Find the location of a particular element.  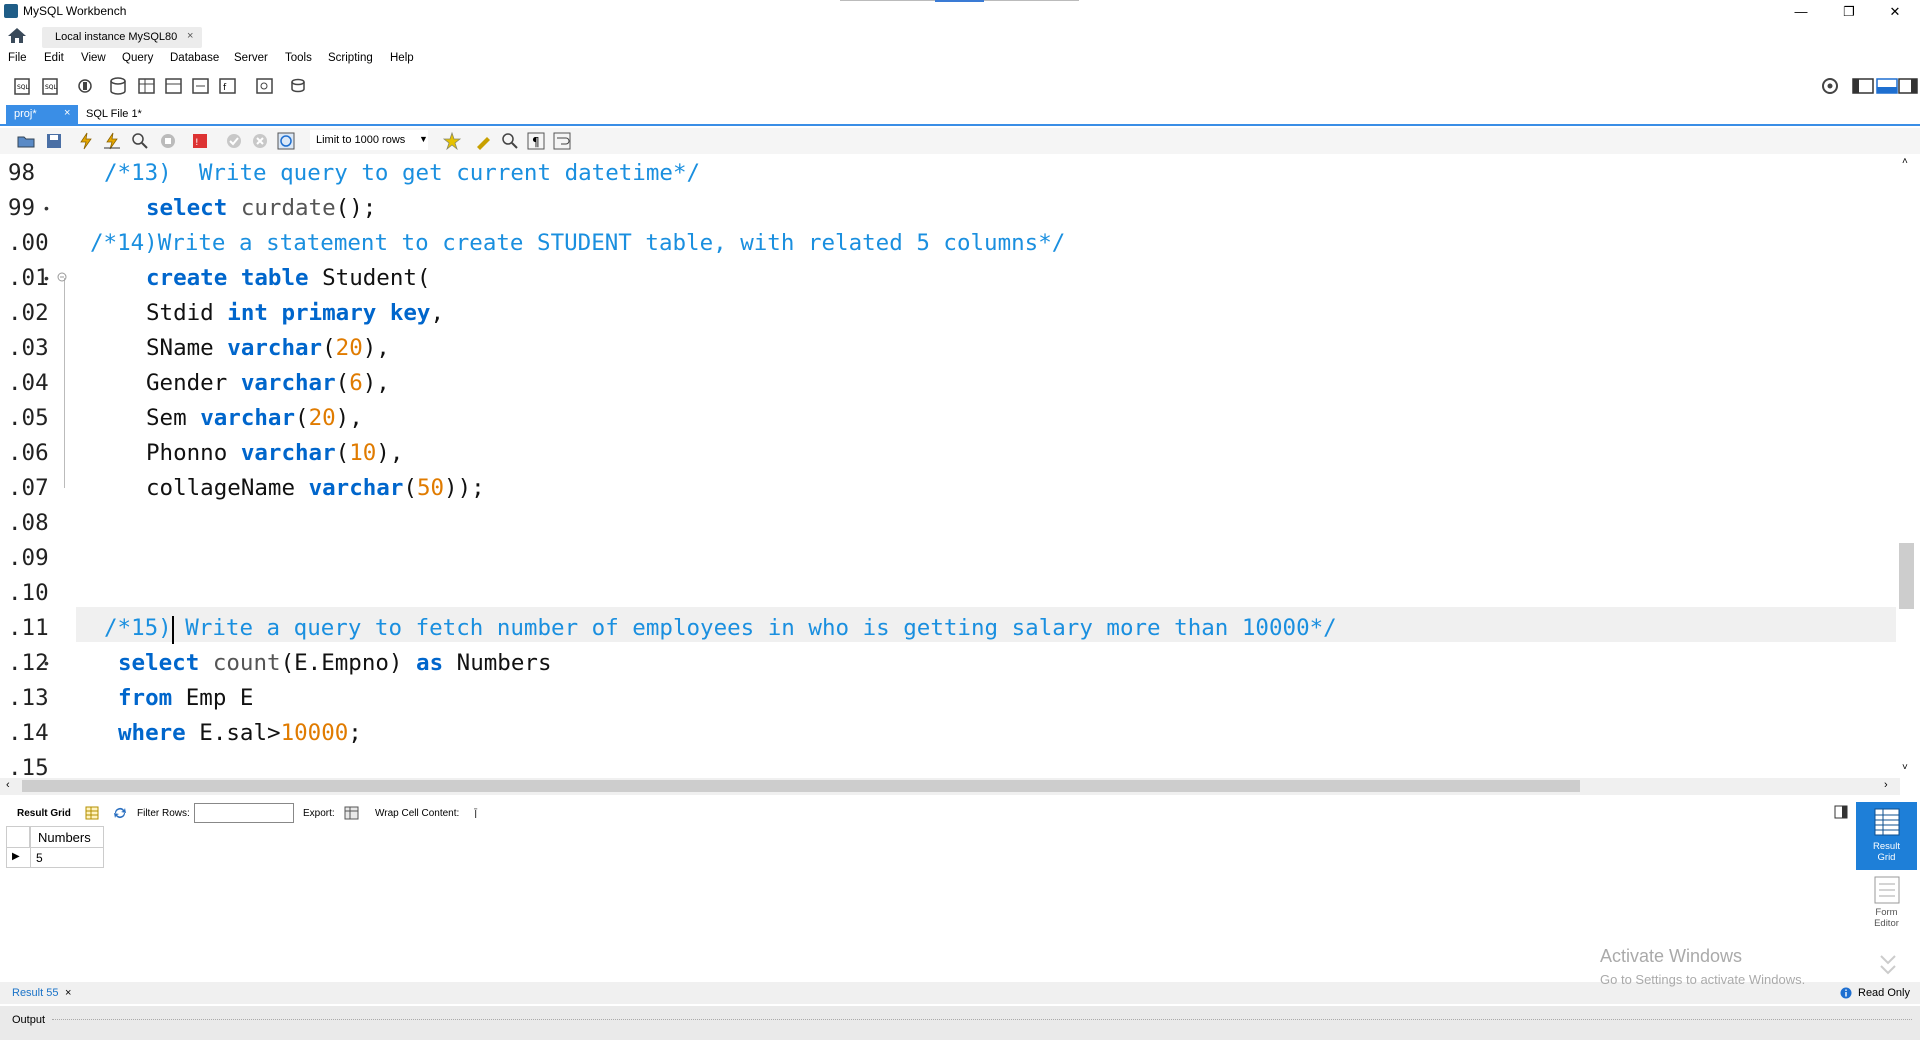

result-grid is located at coordinates (926, 905).